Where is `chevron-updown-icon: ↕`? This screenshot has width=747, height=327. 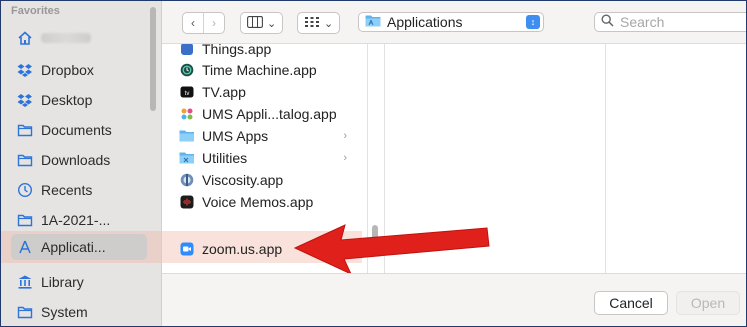 chevron-updown-icon: ↕ is located at coordinates (533, 22).